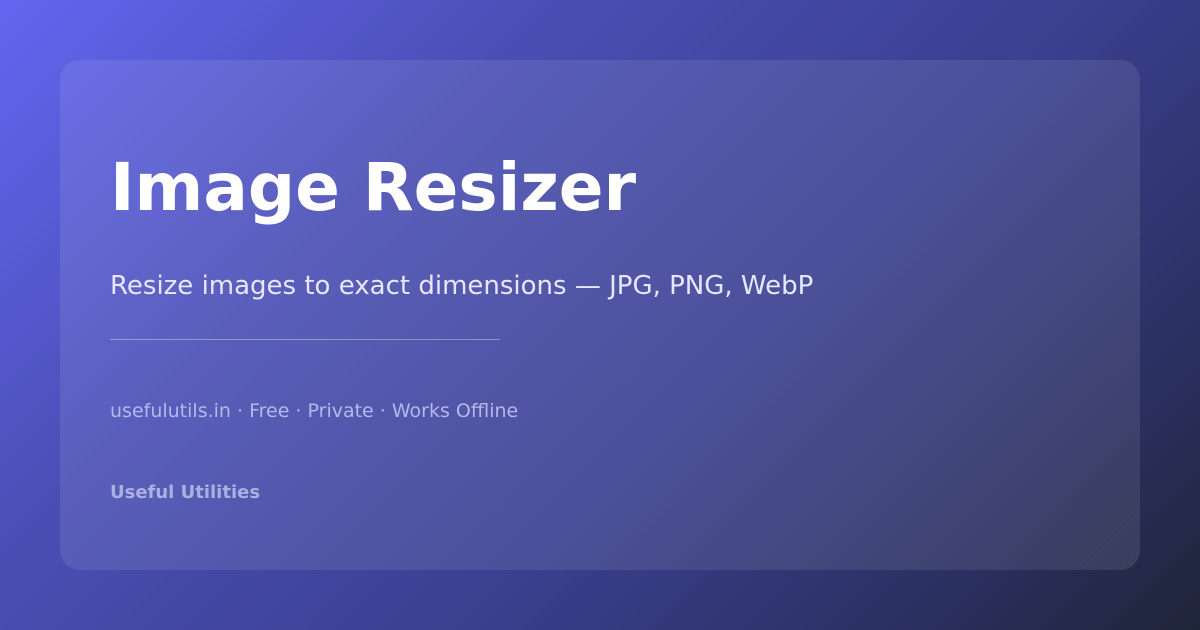 This screenshot has height=630, width=1200. I want to click on brand-name: Useful Utilities, so click(185, 492).